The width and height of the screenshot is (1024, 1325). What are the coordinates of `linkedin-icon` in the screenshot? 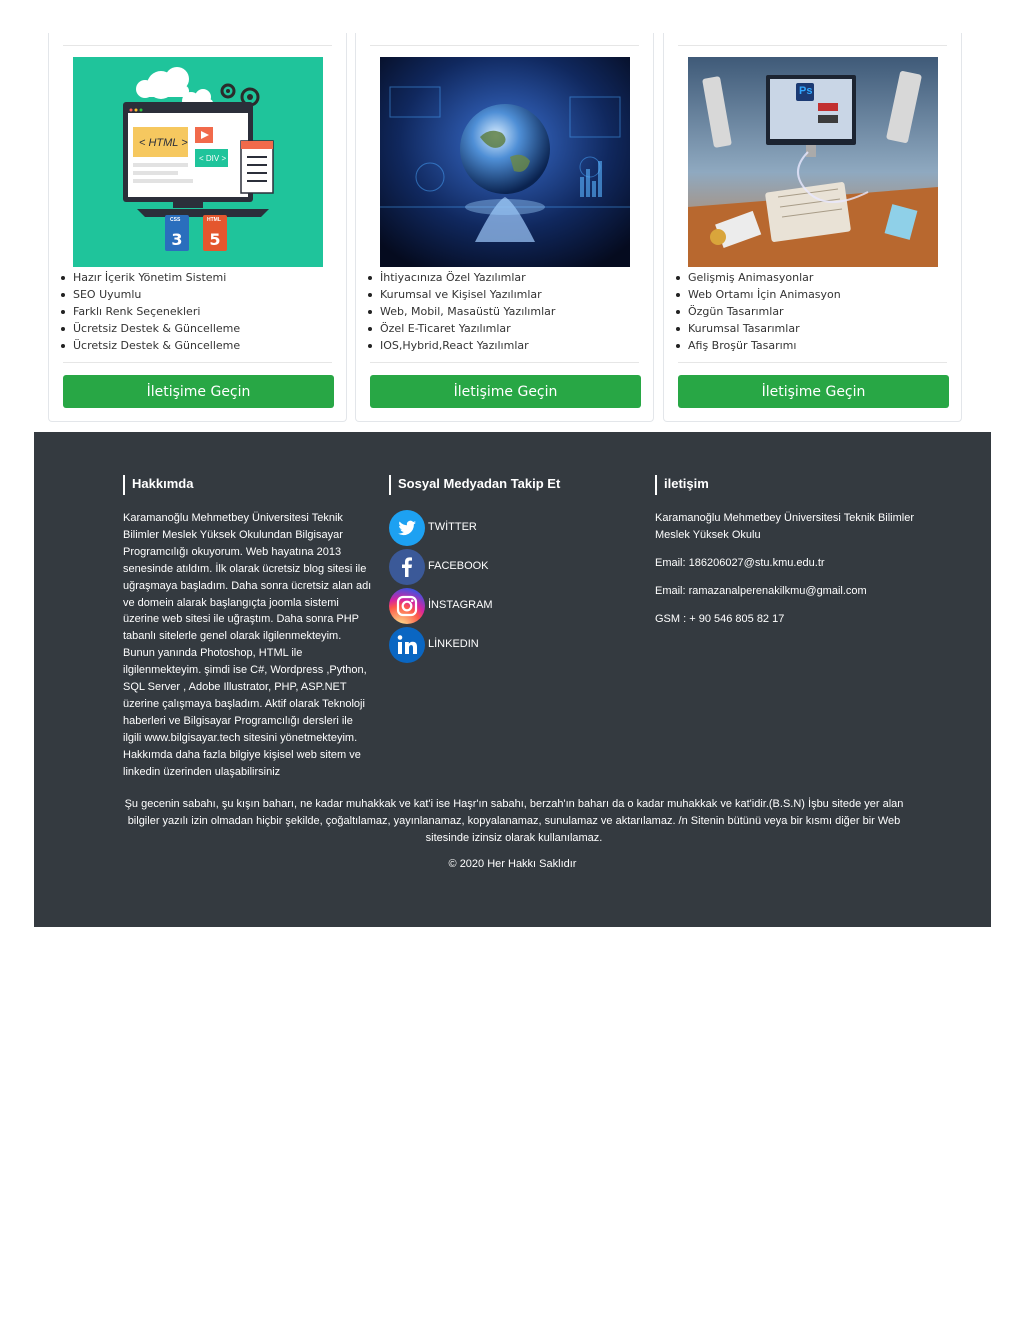 It's located at (407, 645).